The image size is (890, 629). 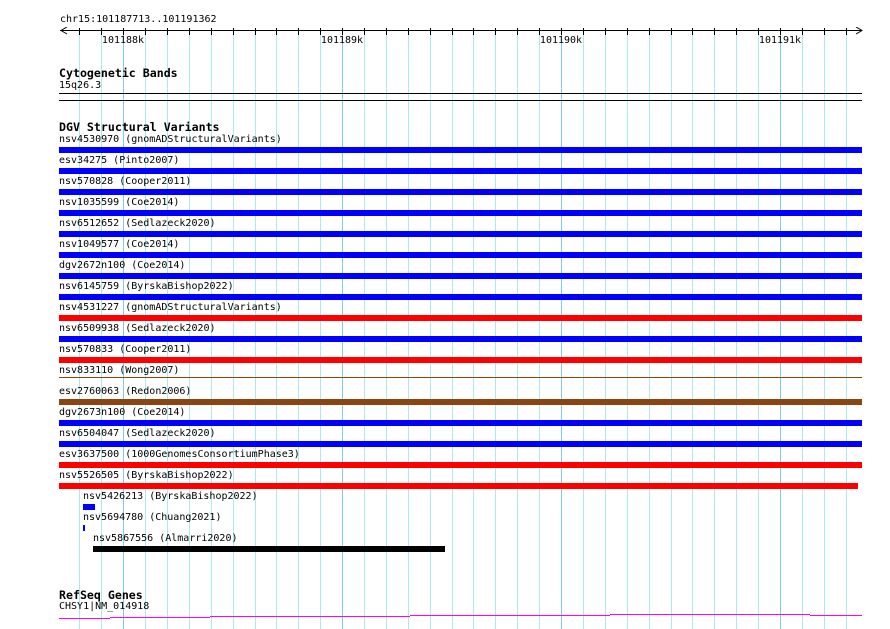 I want to click on variant-label: nsv5426213 (ByrskaBishop2022), so click(x=170, y=496).